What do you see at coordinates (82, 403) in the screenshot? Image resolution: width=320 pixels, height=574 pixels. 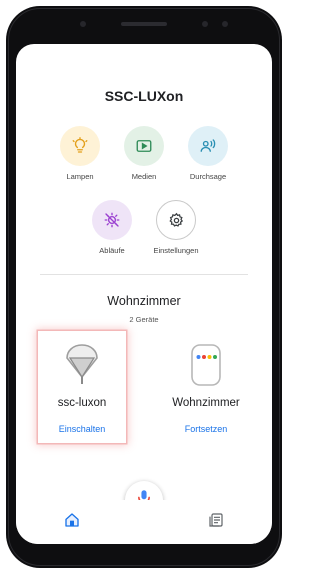 I see `device-name: ssc-luxon` at bounding box center [82, 403].